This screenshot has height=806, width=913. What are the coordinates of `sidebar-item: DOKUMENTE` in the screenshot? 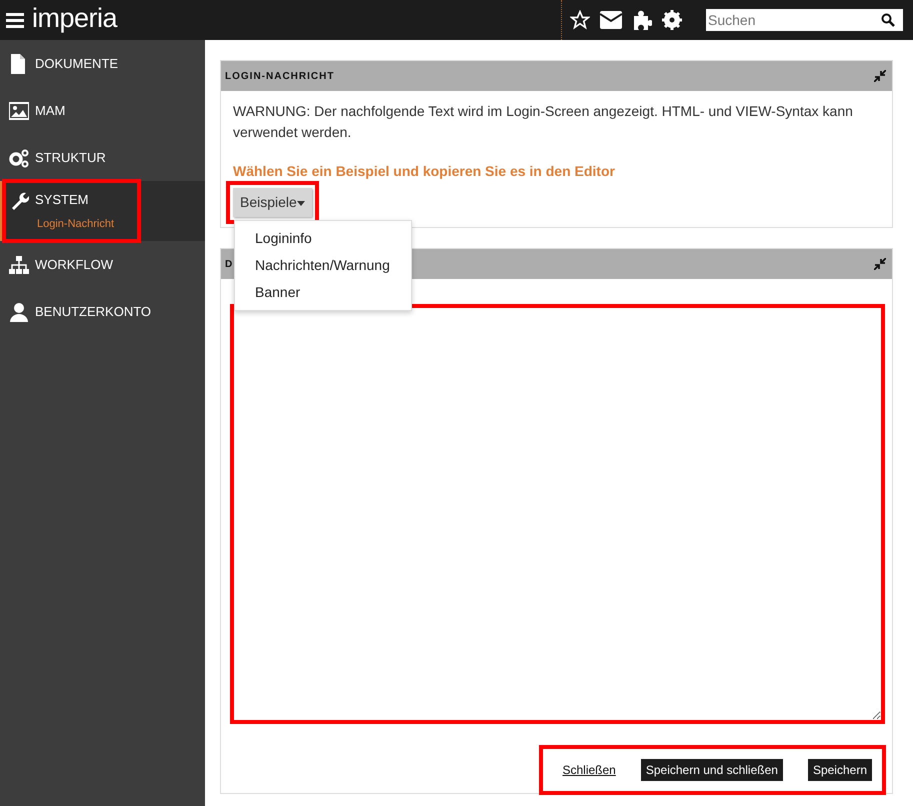 It's located at (76, 64).